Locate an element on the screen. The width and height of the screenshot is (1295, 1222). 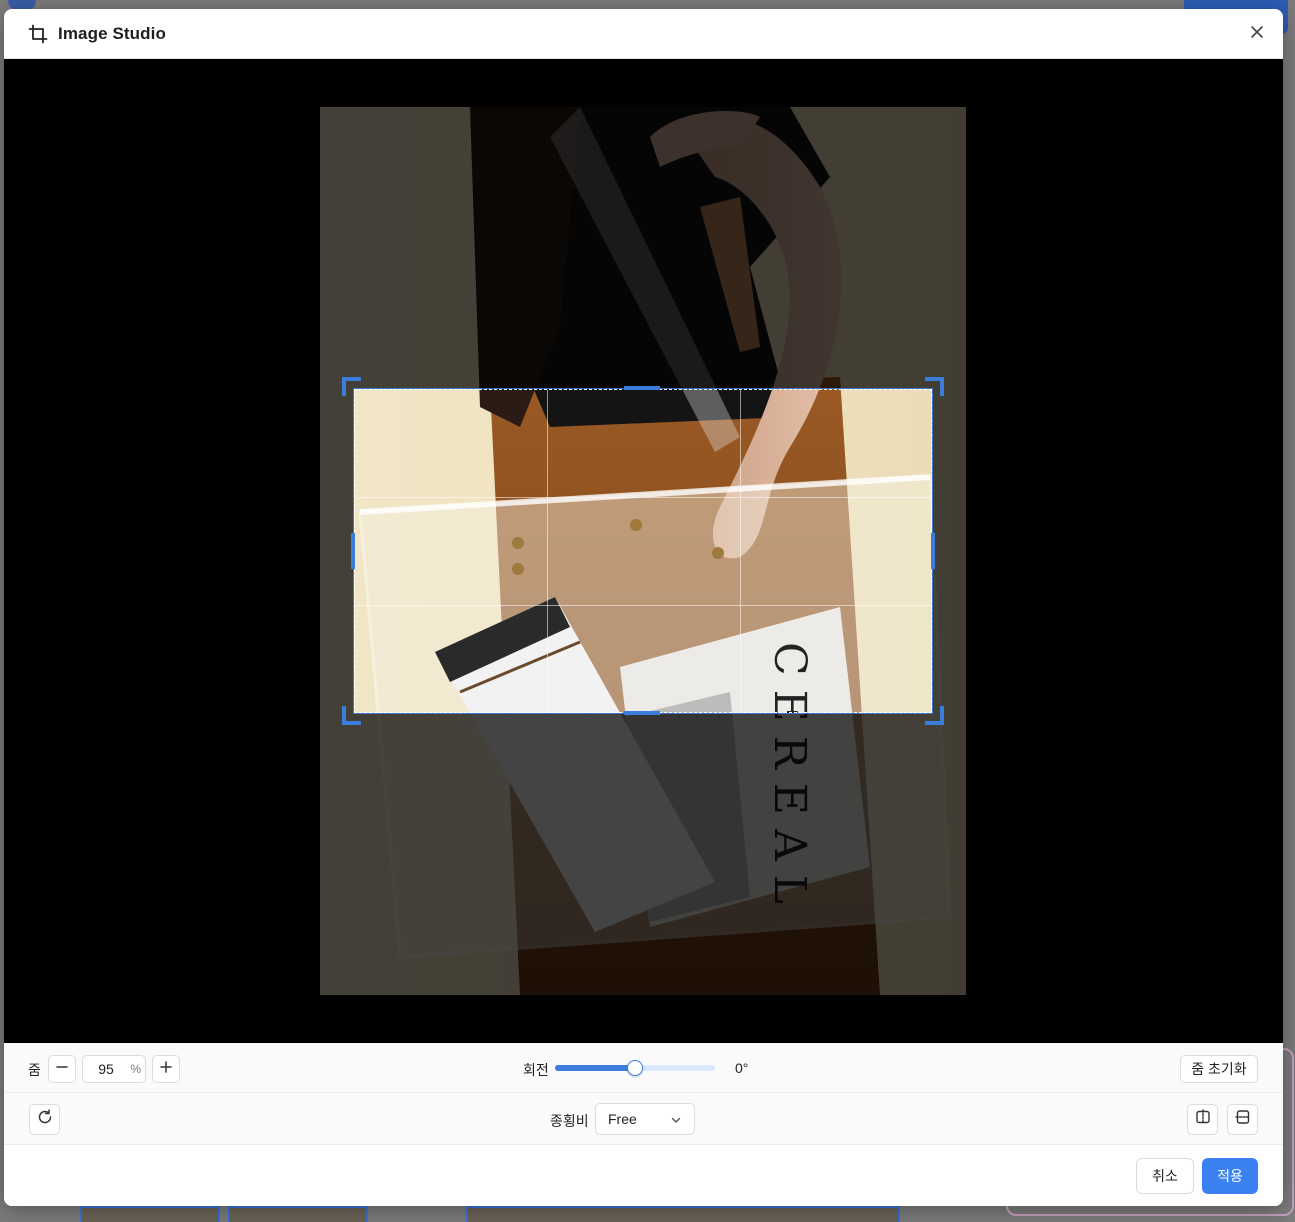
rotate-icon is located at coordinates (45, 1119).